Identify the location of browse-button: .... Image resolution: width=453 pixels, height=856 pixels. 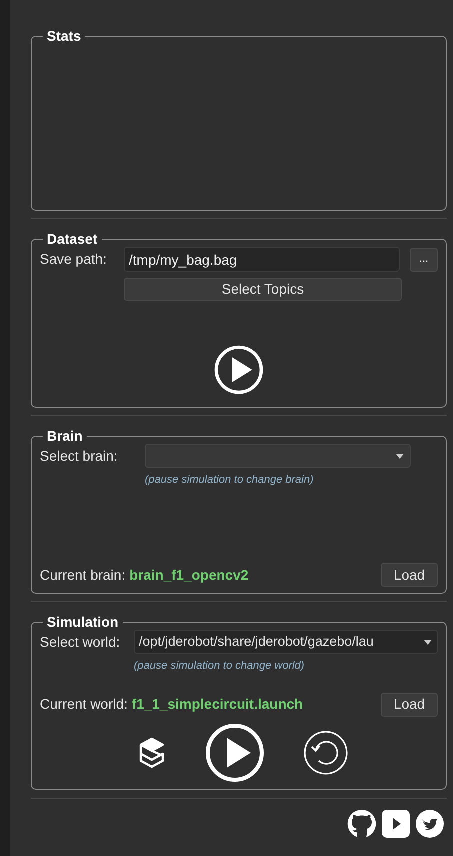
(424, 260).